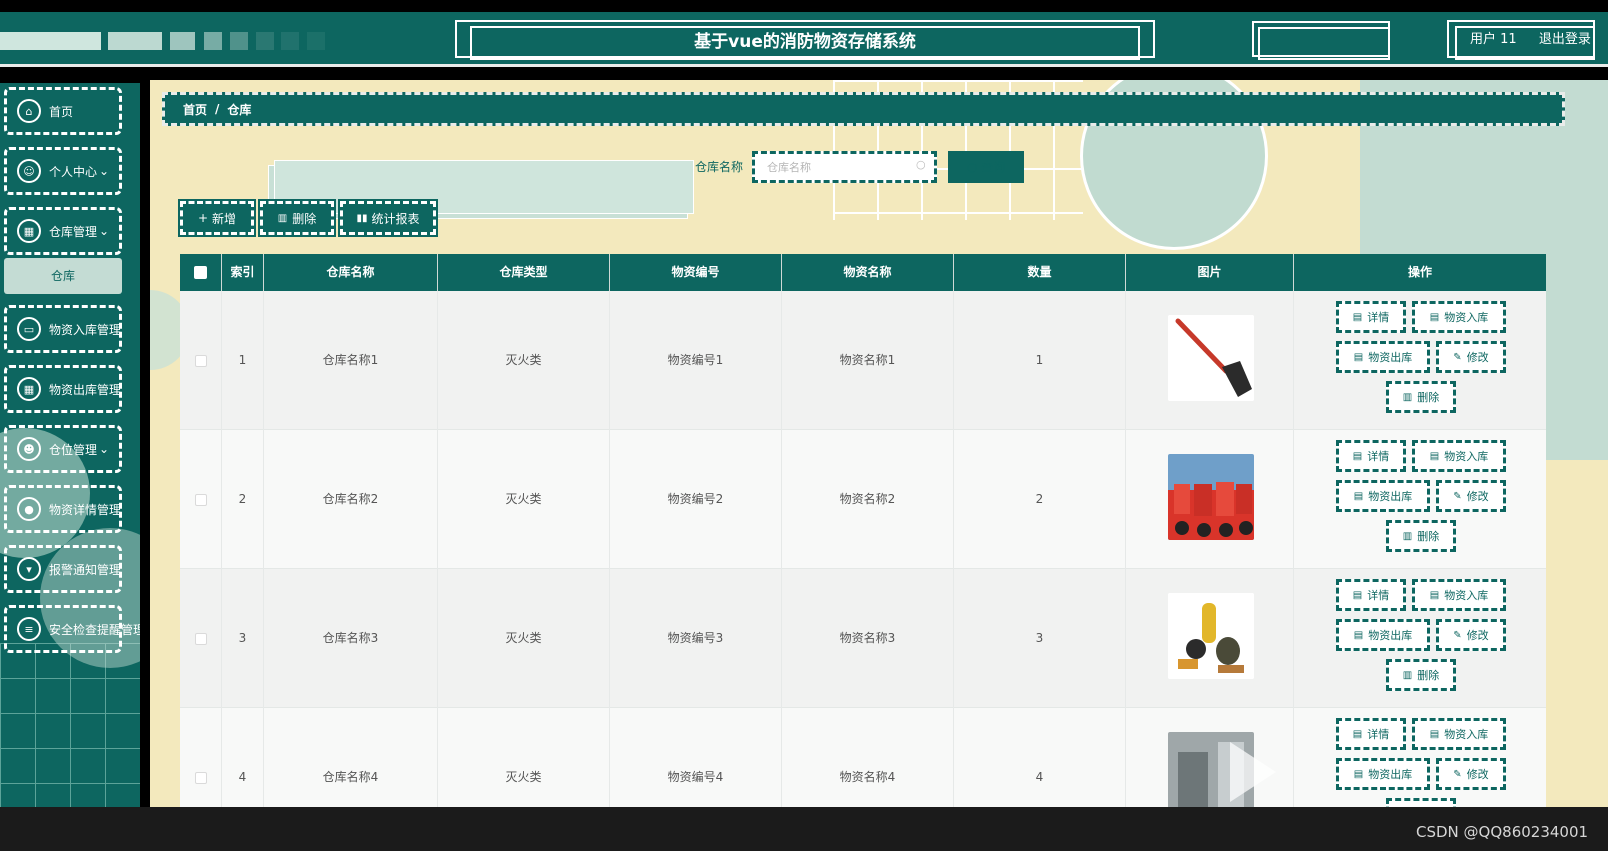  I want to click on sidebar-item-label: 首页, so click(61, 111).